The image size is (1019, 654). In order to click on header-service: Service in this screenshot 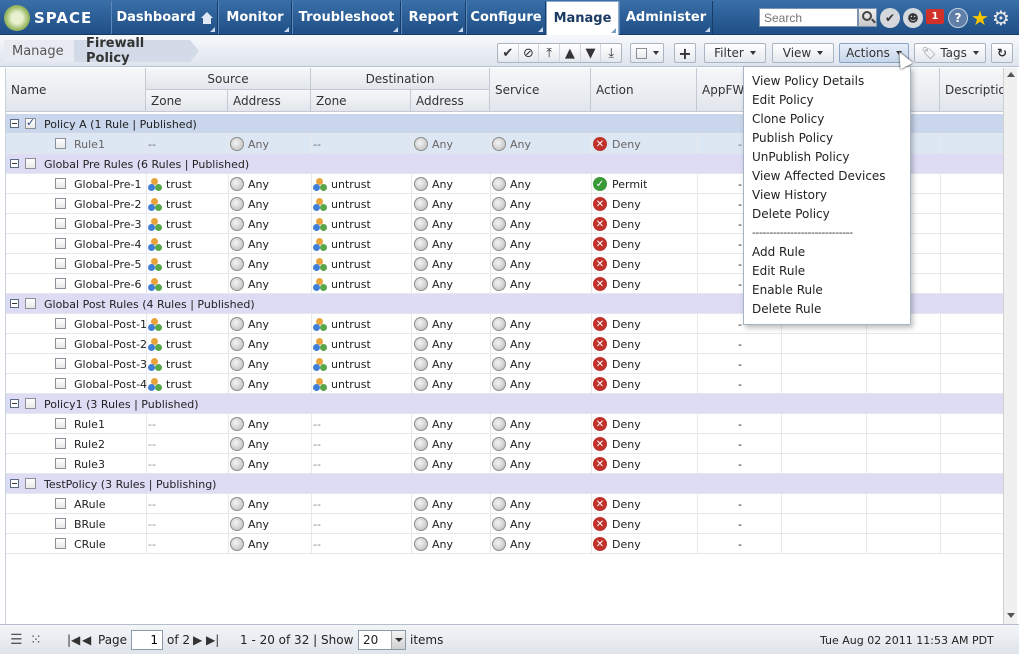, I will do `click(540, 90)`.